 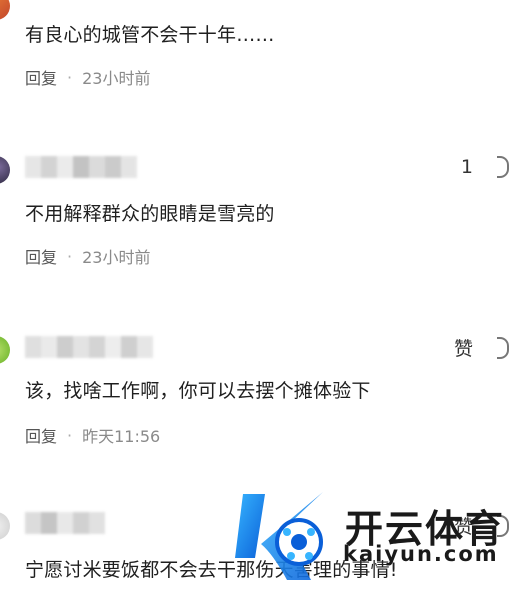 I want to click on like-count: 1, so click(x=466, y=167).